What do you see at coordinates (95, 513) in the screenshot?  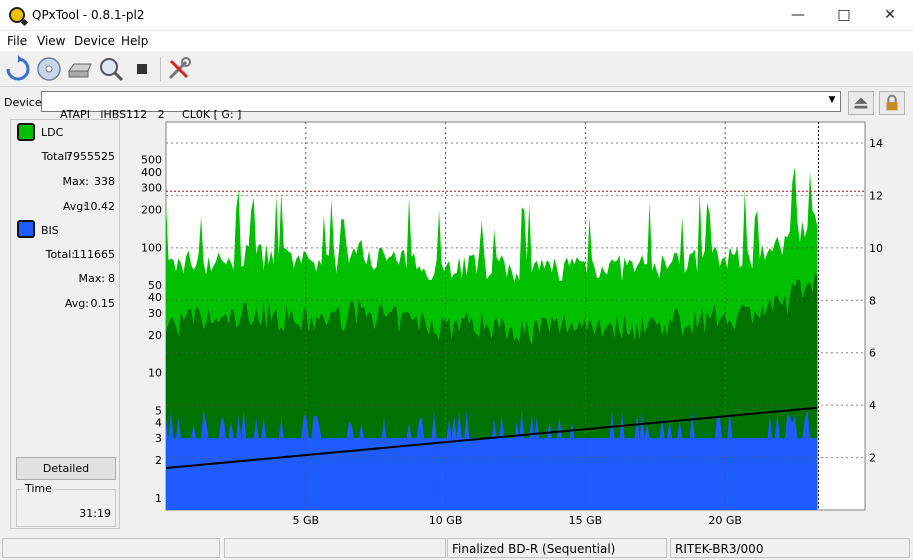 I see `time-value: 31:19` at bounding box center [95, 513].